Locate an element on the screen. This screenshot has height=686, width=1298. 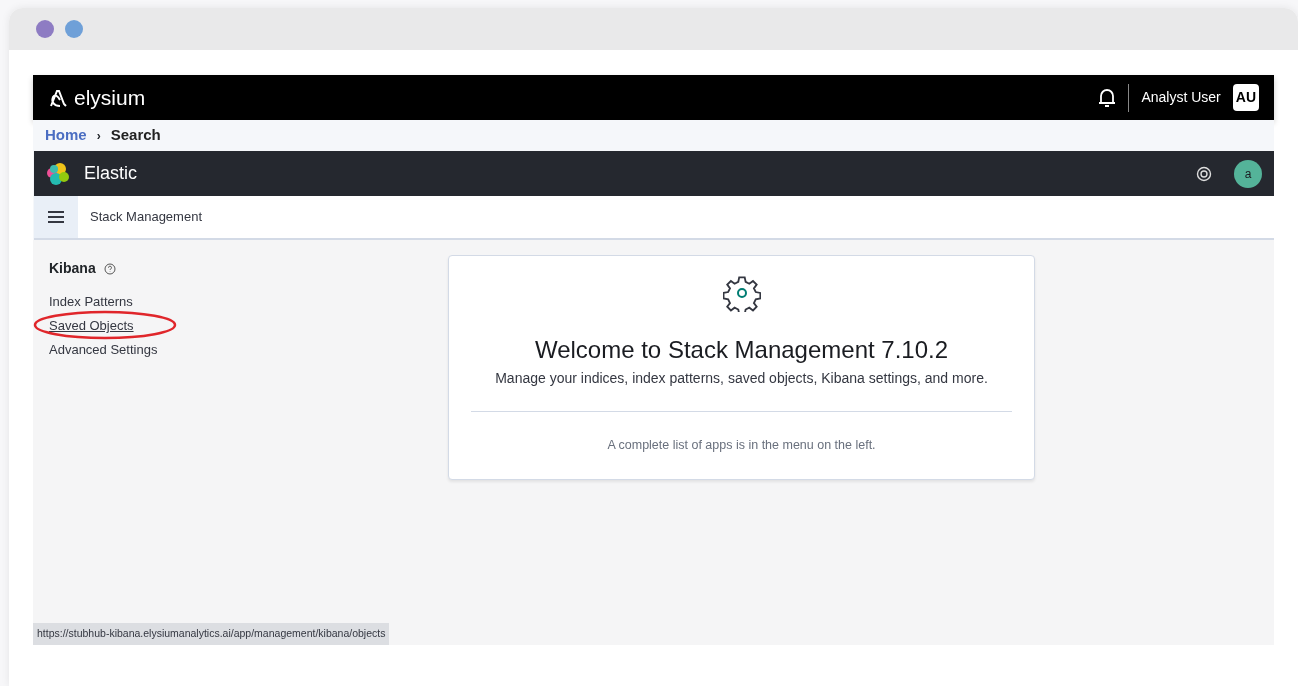
sidebar-link: Advanced Settings is located at coordinates (103, 349).